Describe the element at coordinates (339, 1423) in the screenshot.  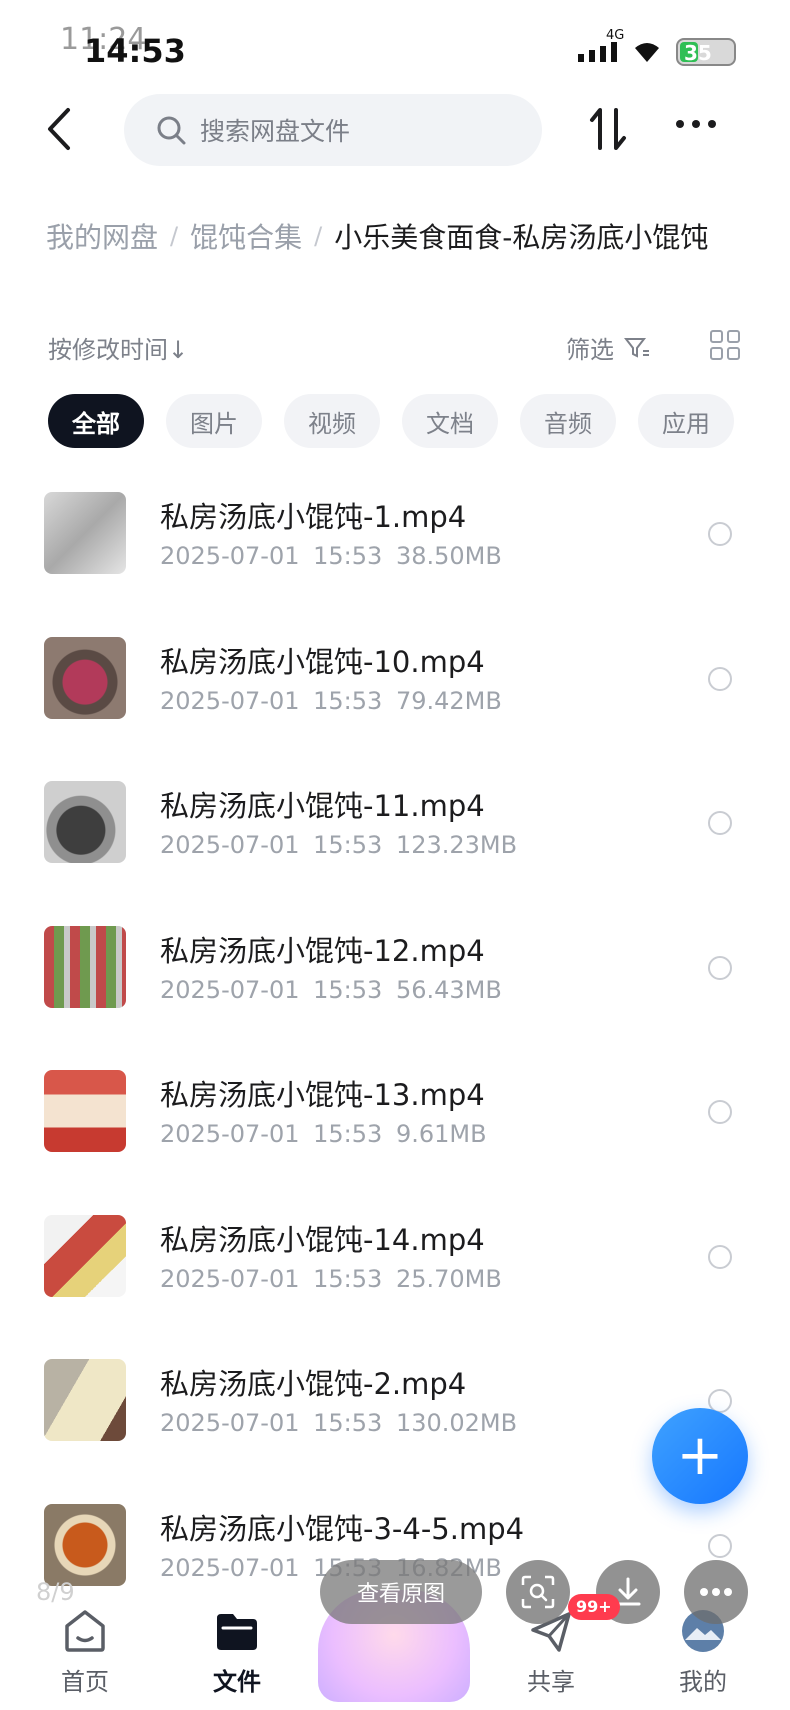
I see `file-meta: 2025-07-01 15:53 130.02MB` at that location.